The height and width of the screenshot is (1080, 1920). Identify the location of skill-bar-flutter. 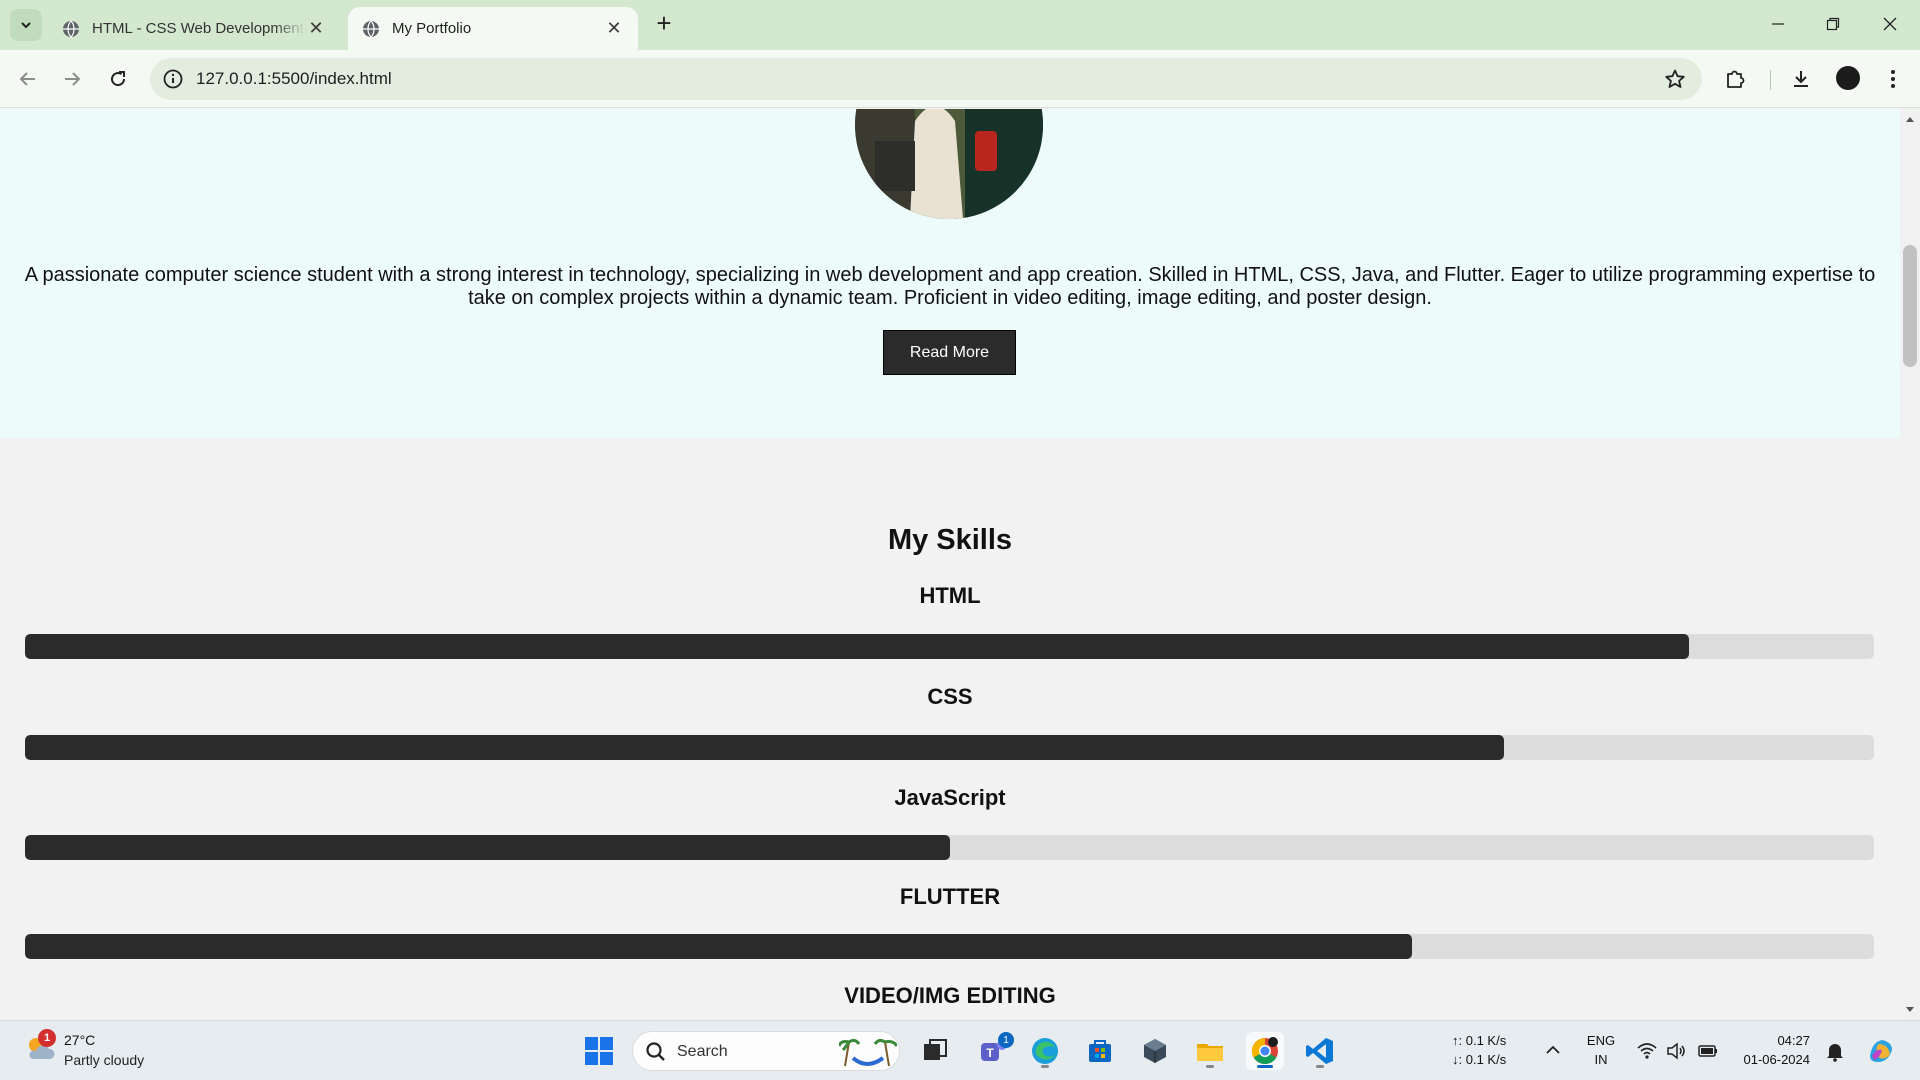
(949, 946).